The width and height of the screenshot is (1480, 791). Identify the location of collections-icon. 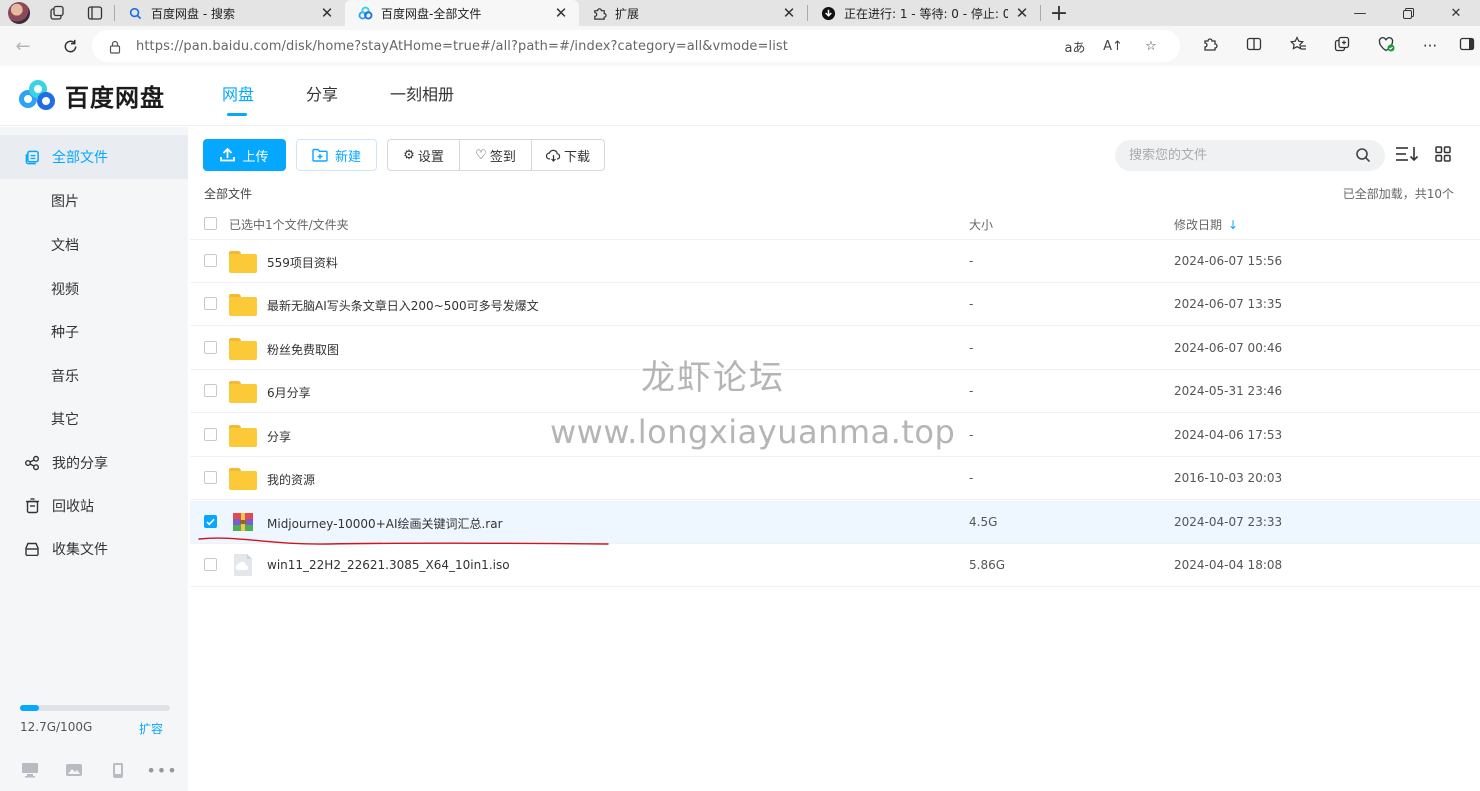
(1342, 46).